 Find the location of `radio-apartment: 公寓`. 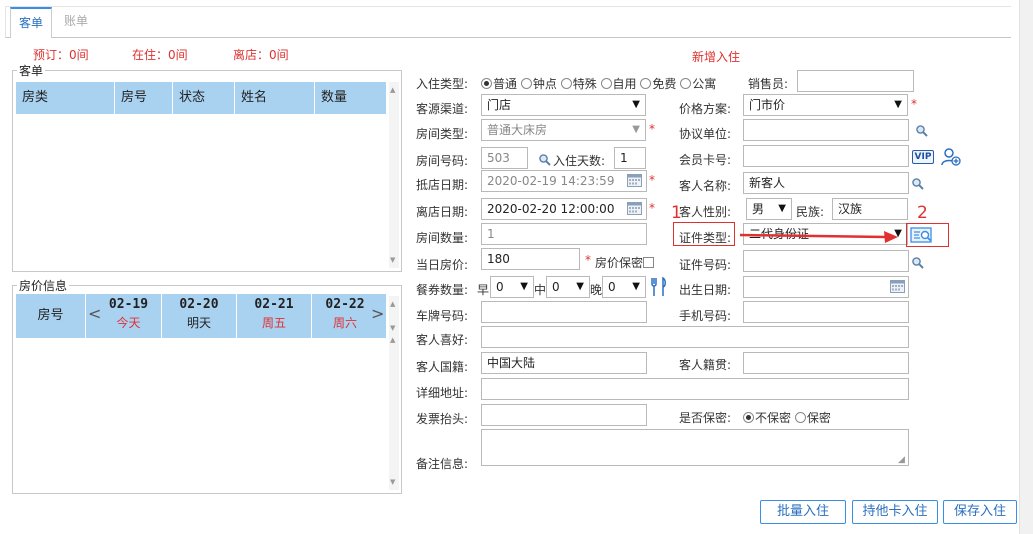

radio-apartment: 公寓 is located at coordinates (698, 84).